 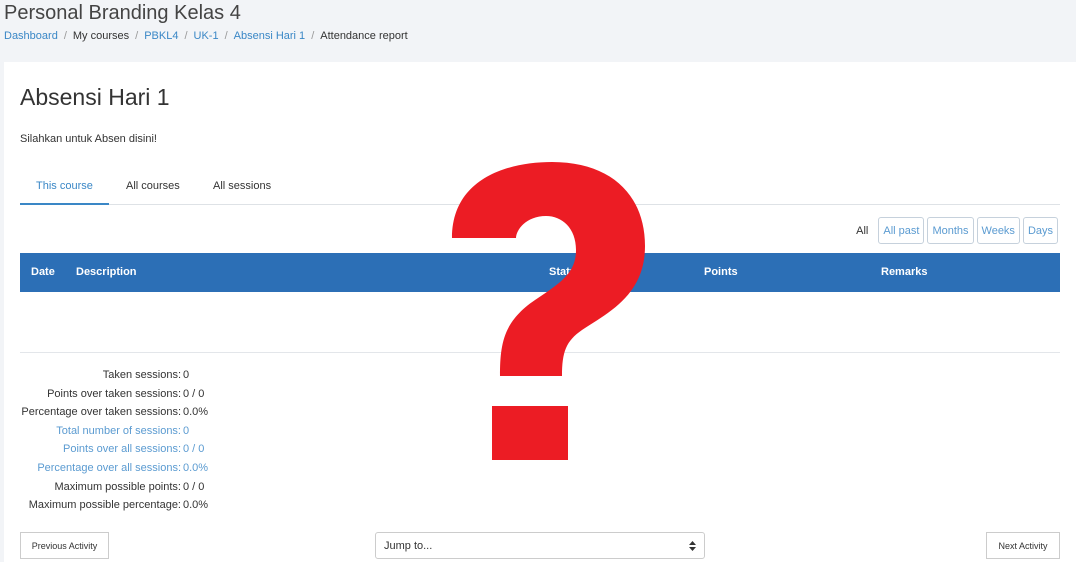 I want to click on filter-days-button: Days, so click(x=1040, y=230).